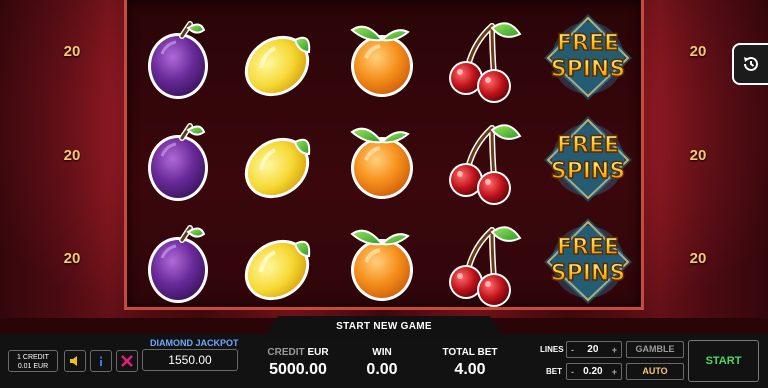 This screenshot has height=388, width=768. What do you see at coordinates (572, 350) in the screenshot?
I see `lines-decrease-button: -` at bounding box center [572, 350].